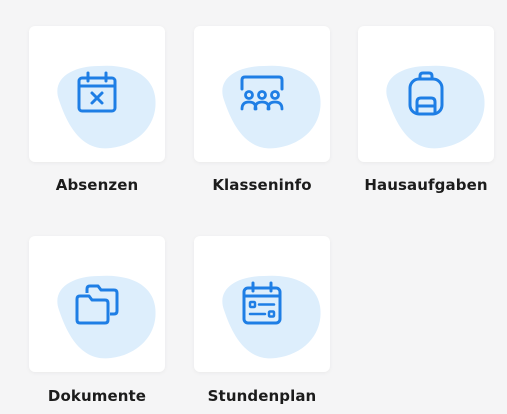  I want to click on backpack-icon, so click(426, 93).